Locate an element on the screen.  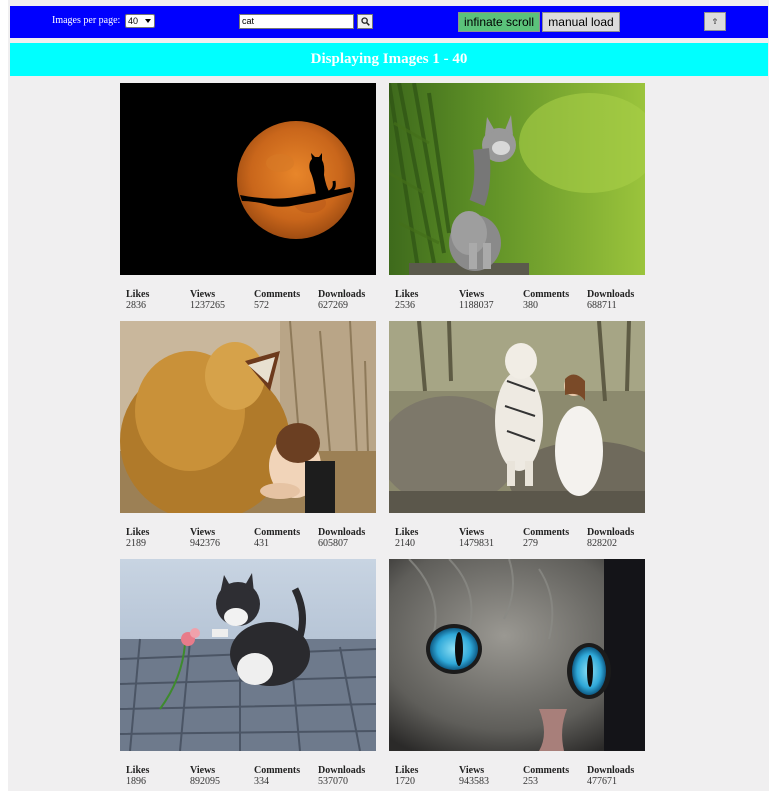
likes-stat: Likes 1720 is located at coordinates (407, 776).